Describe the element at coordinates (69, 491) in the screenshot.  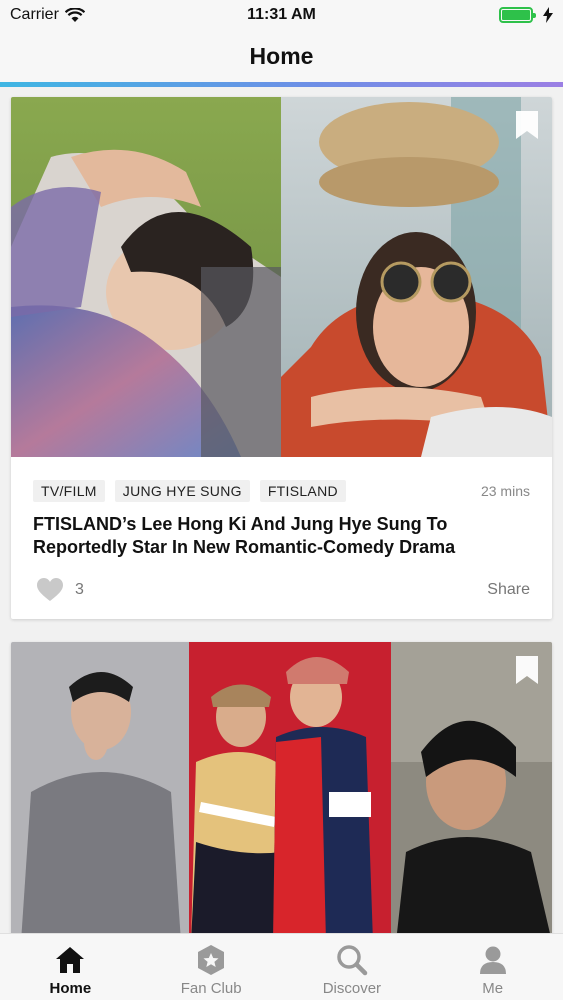
I see `tag-chip: TV/FILM` at that location.